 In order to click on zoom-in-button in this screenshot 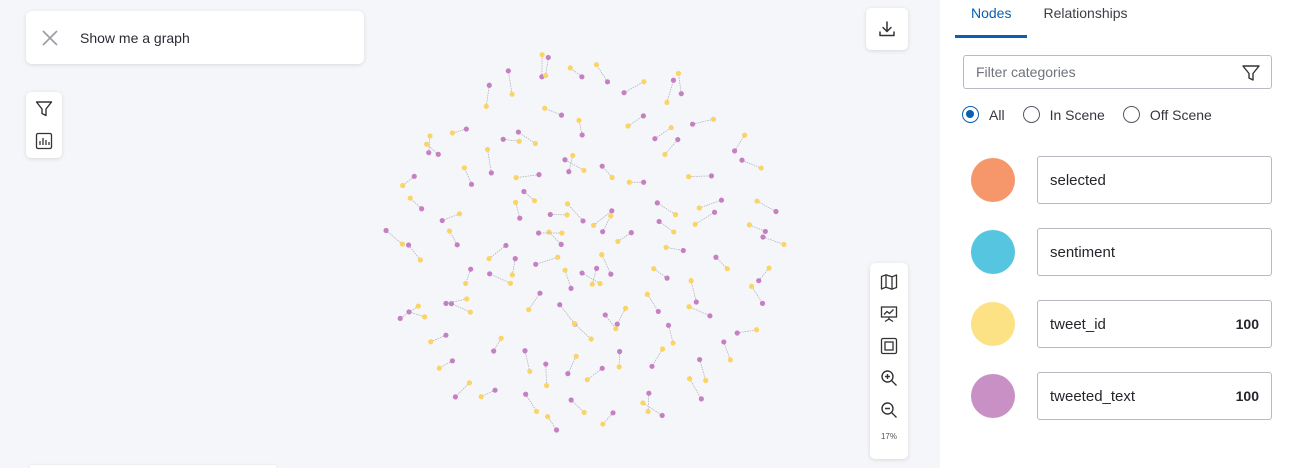, I will do `click(889, 378)`.